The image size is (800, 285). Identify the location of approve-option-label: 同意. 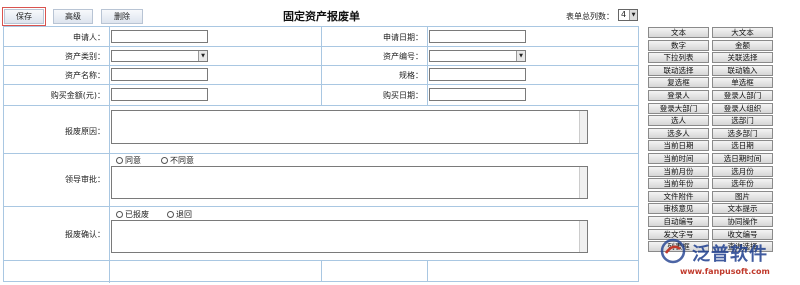
(133, 160).